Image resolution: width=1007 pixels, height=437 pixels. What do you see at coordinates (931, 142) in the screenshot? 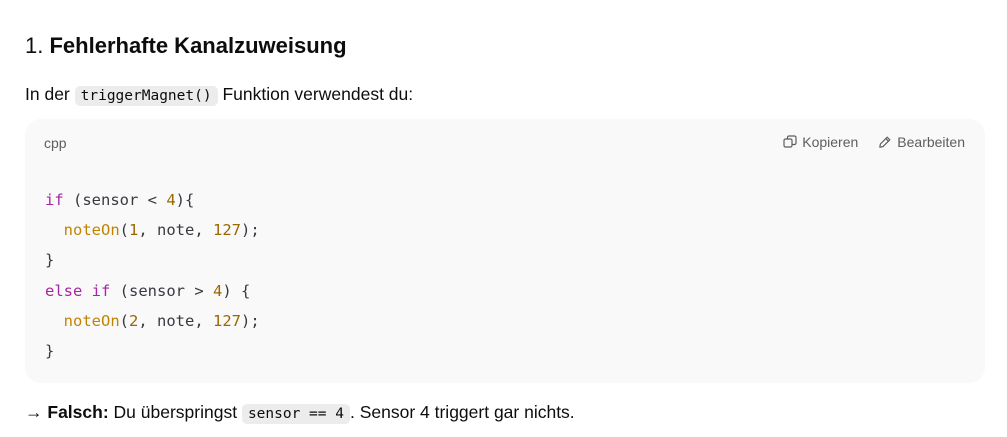
I see `edit-label: Bearbeiten` at bounding box center [931, 142].